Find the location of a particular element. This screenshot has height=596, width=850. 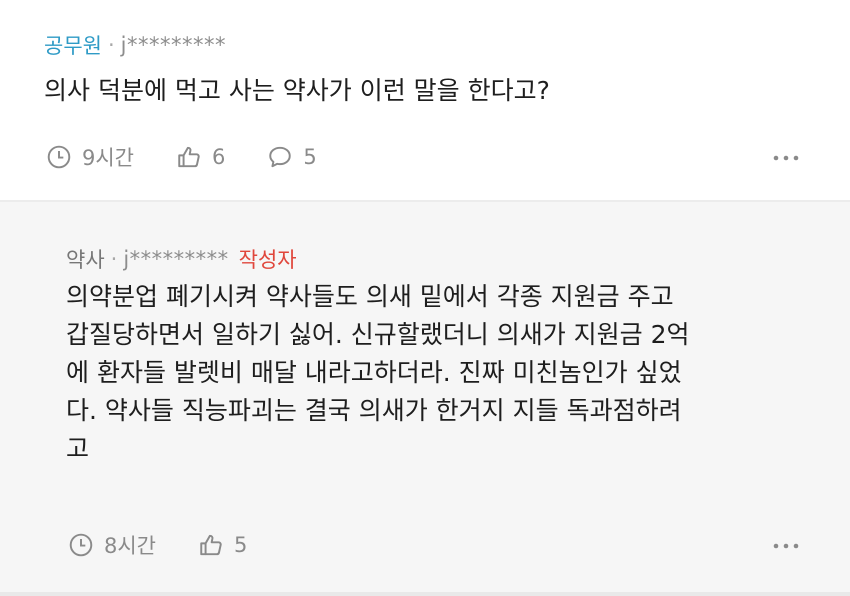

comment-text: 의사 덕분에 먹고 사는 약사가 이런 말을 한다고? is located at coordinates (297, 90).